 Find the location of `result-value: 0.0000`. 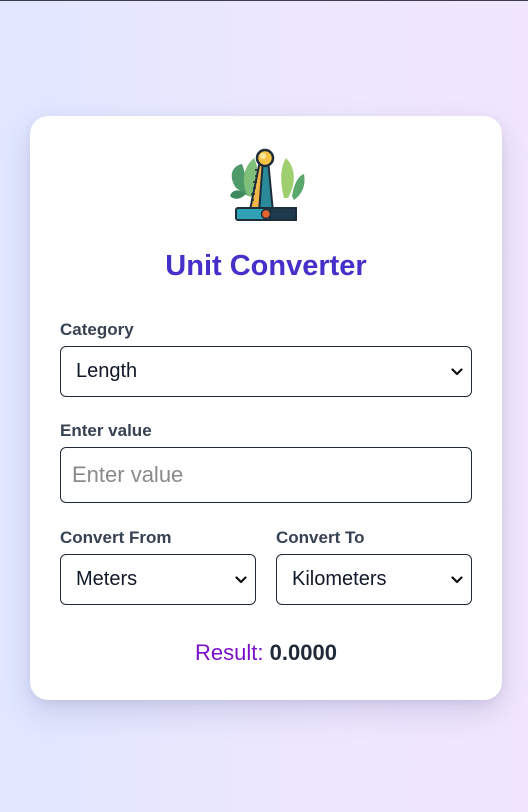

result-value: 0.0000 is located at coordinates (303, 652).